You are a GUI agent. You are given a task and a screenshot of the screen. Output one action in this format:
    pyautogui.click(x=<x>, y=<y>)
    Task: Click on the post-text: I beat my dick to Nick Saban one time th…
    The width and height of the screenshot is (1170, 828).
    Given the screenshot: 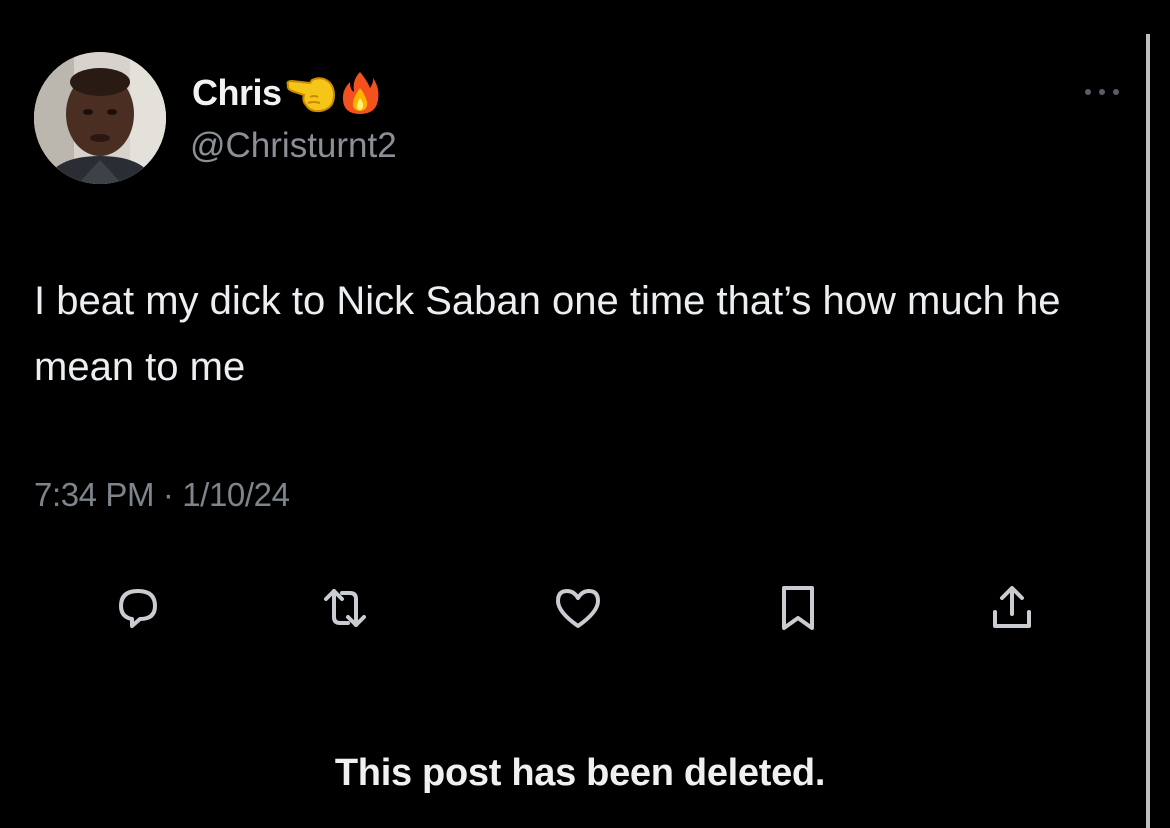 What is the action you would take?
    pyautogui.click(x=547, y=334)
    